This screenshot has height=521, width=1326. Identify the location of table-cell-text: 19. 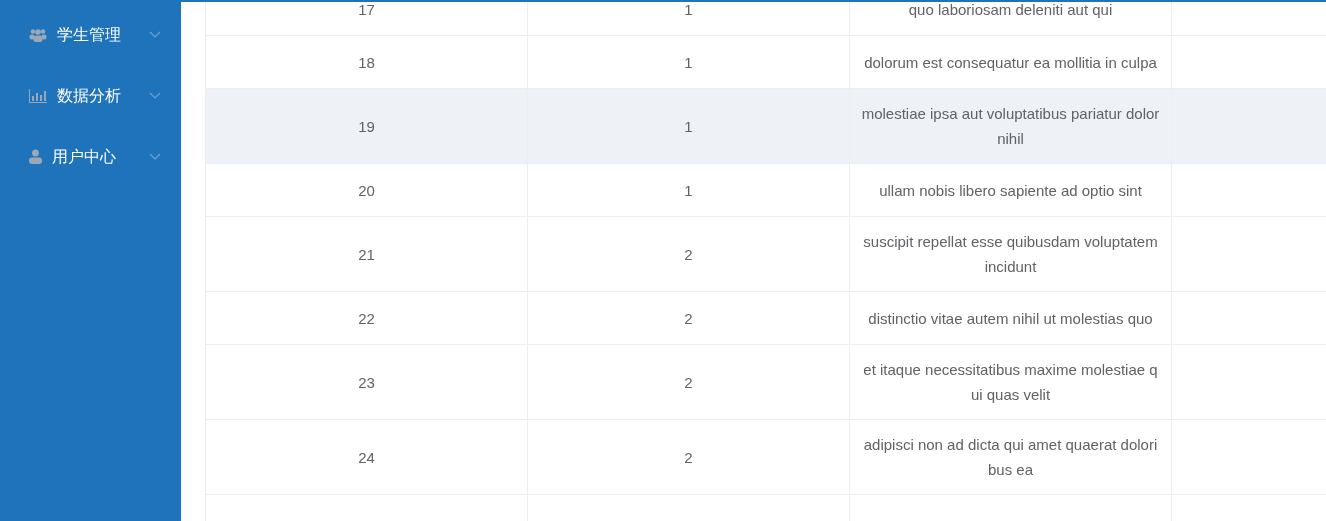
(366, 126).